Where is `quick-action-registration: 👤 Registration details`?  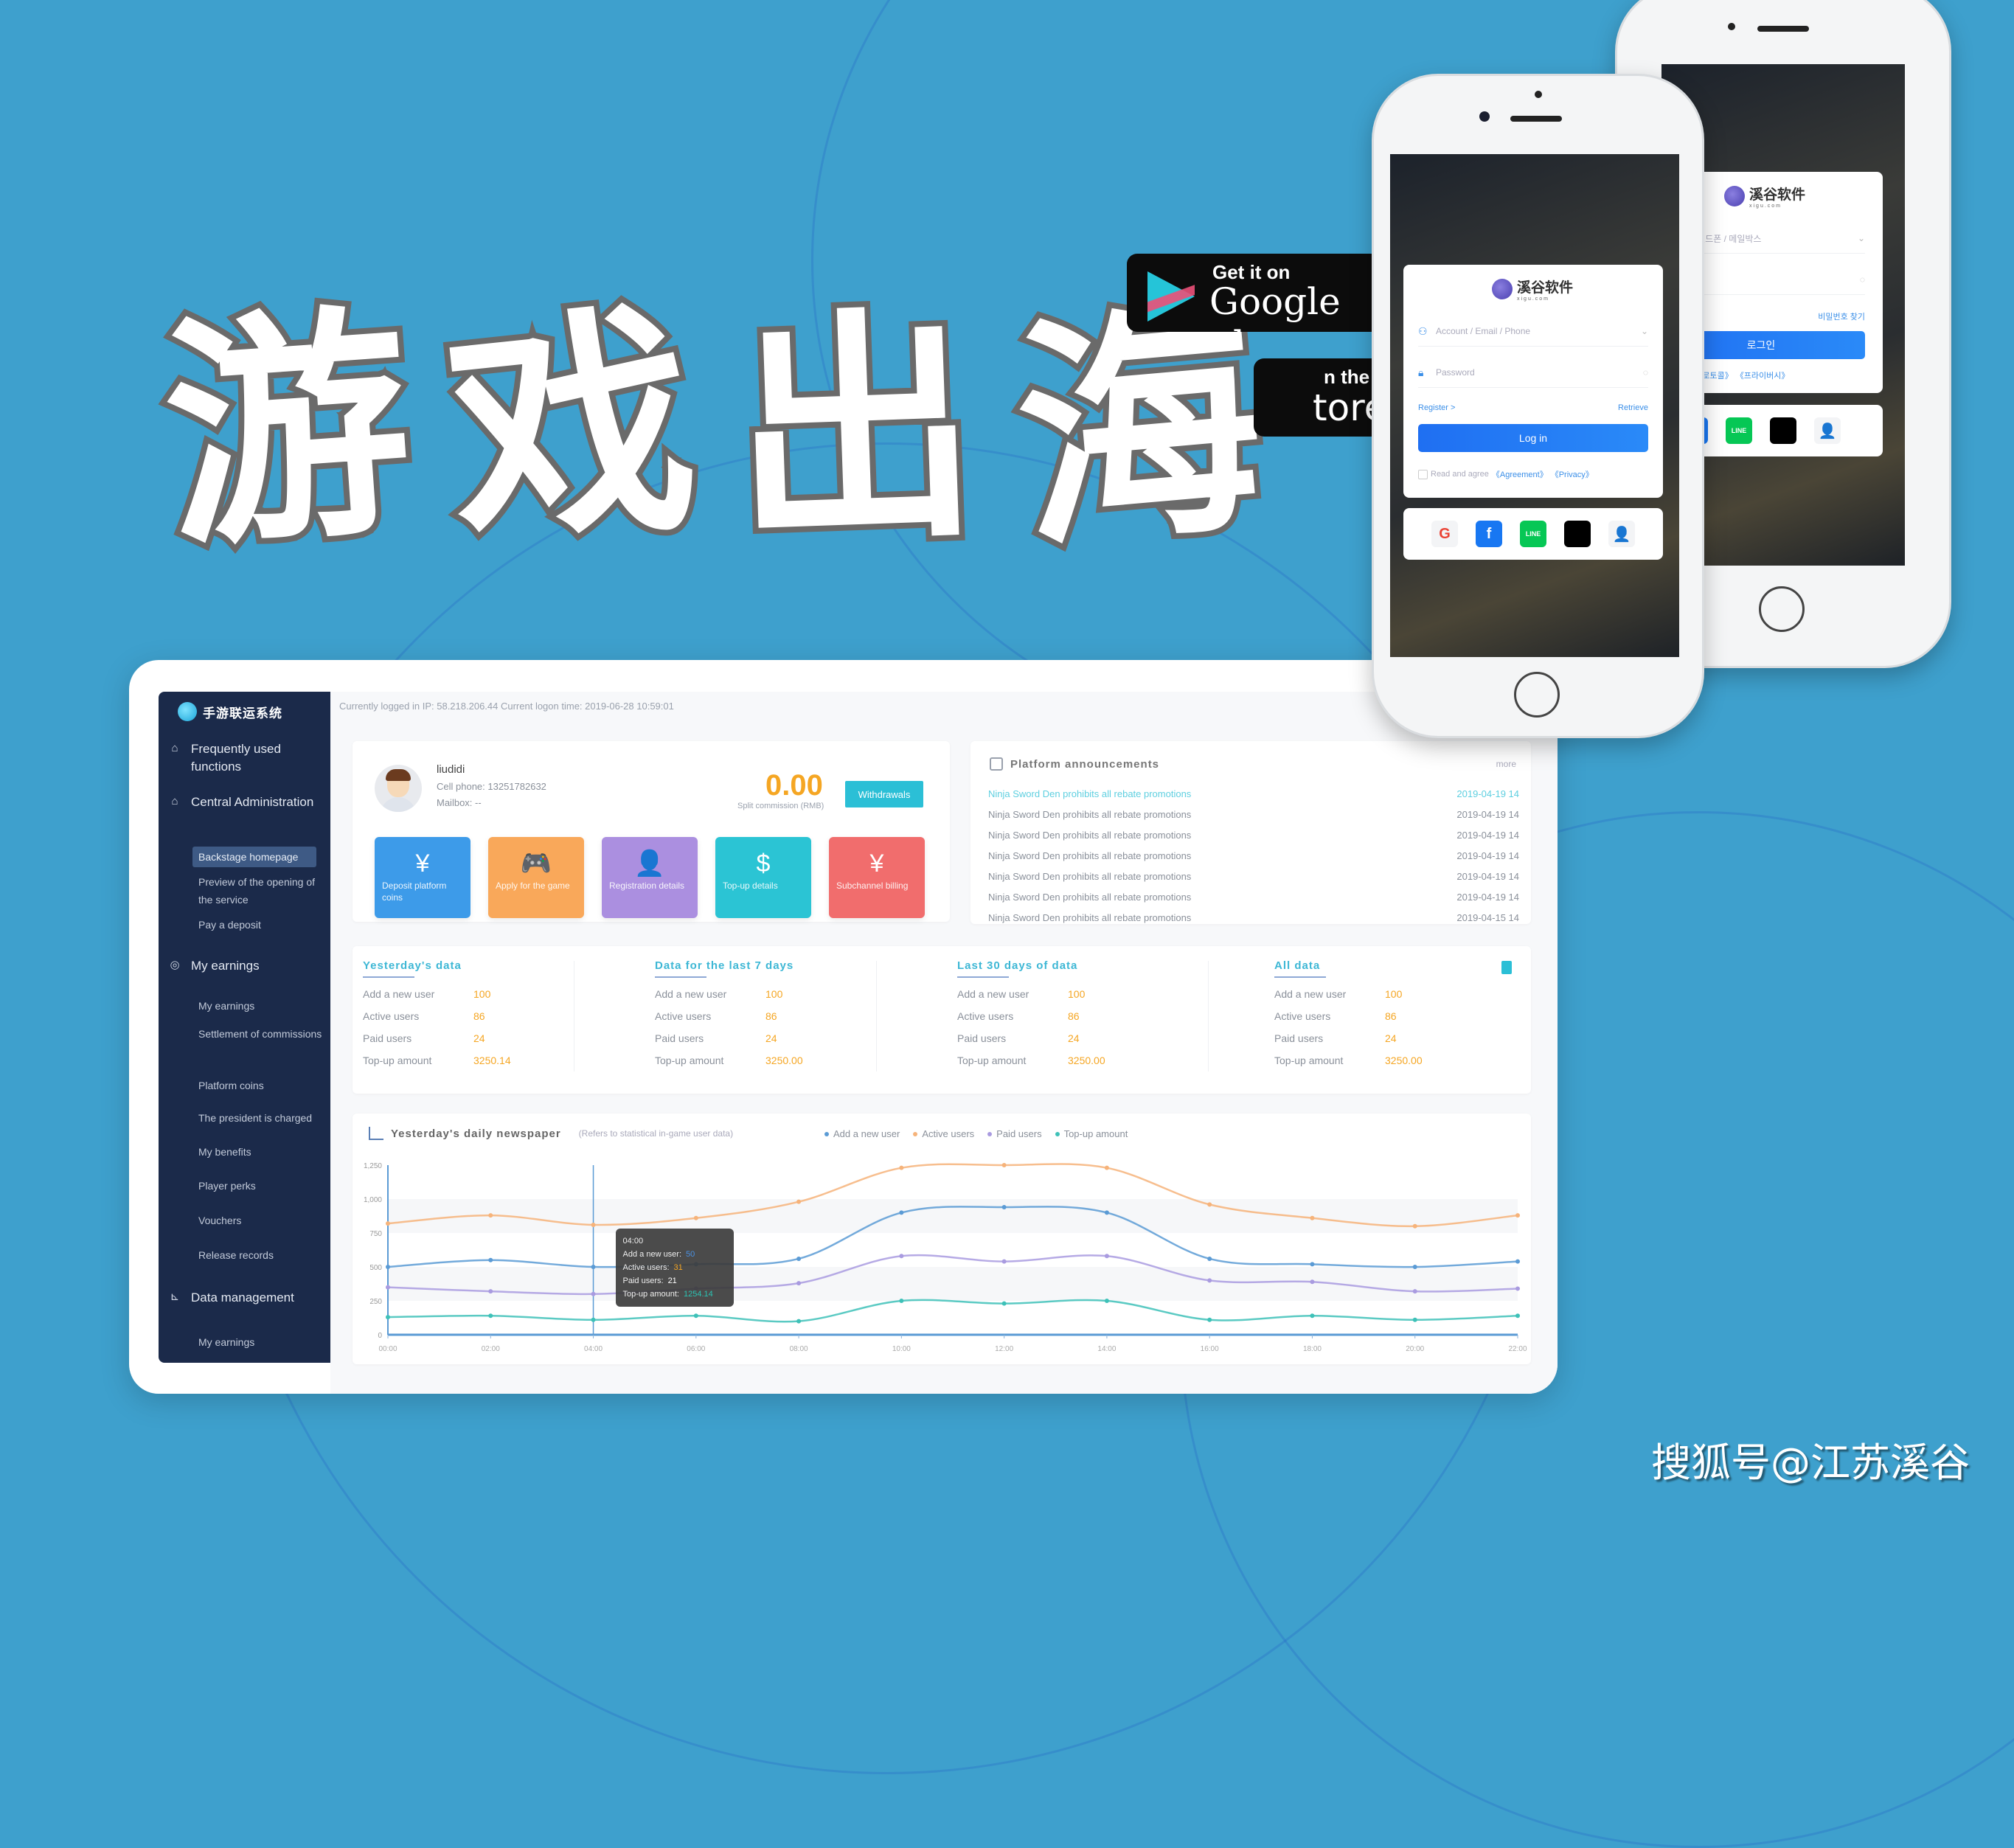
quick-action-registration: 👤 Registration details is located at coordinates (650, 877).